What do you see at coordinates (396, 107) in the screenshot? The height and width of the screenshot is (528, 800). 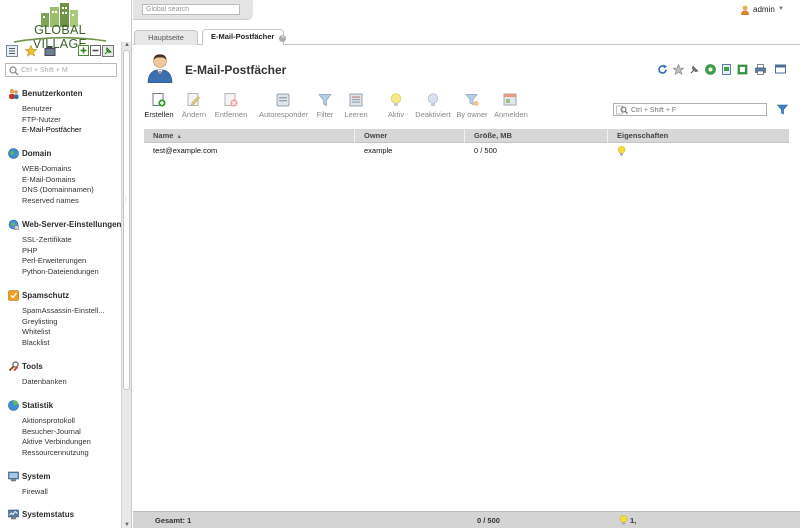 I see `activate-button: Aktiv` at bounding box center [396, 107].